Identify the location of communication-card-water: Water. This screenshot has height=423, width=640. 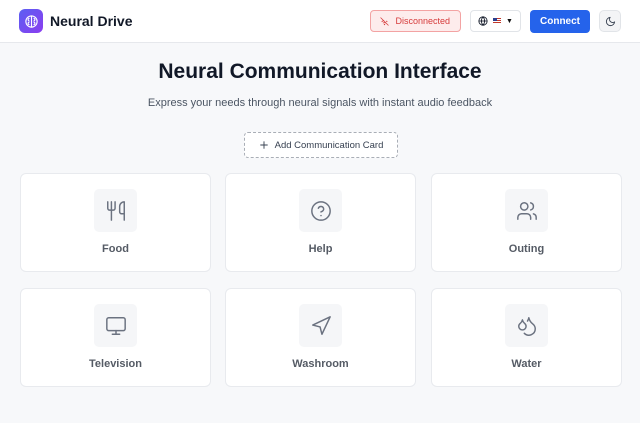
(526, 337).